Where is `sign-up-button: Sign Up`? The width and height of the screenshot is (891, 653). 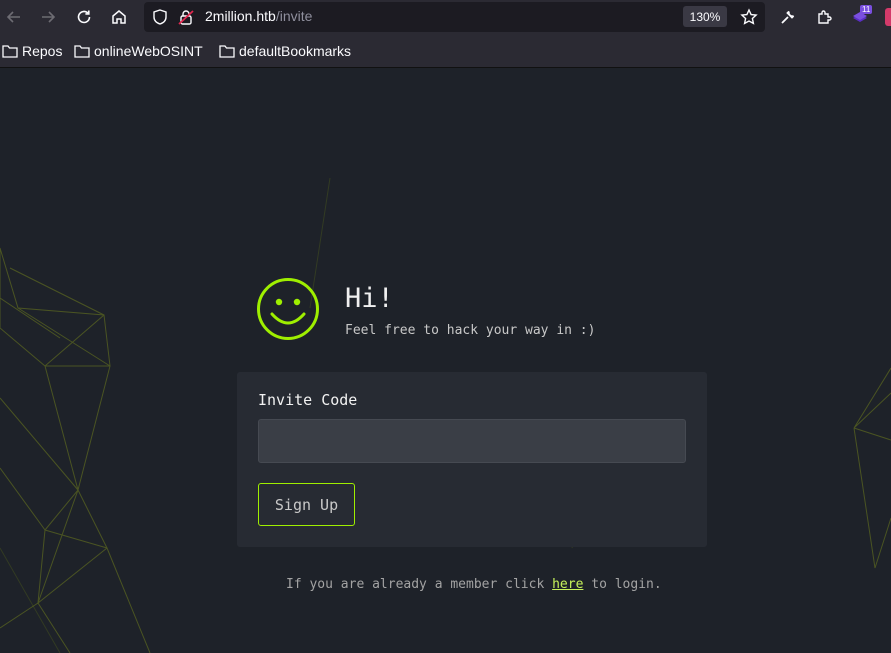
sign-up-button: Sign Up is located at coordinates (306, 504).